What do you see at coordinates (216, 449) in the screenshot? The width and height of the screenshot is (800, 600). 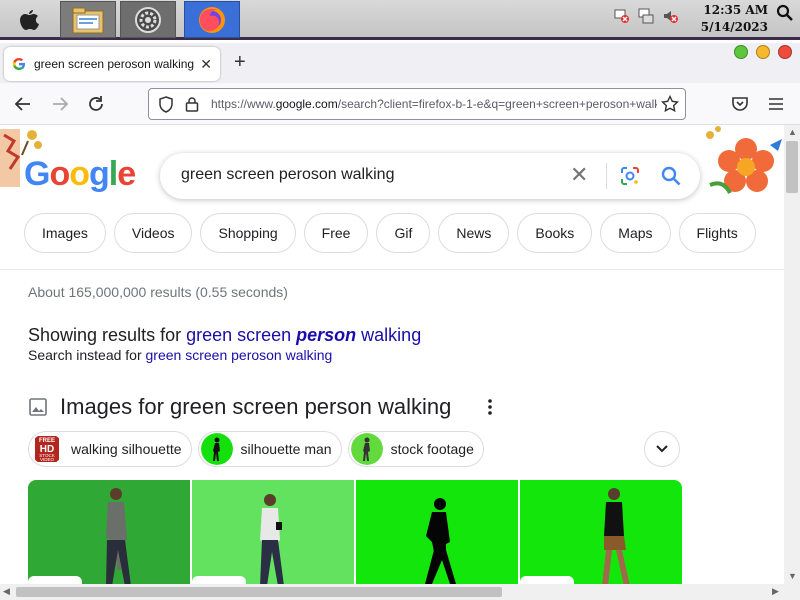 I see `silhouette-man-thumbnail` at bounding box center [216, 449].